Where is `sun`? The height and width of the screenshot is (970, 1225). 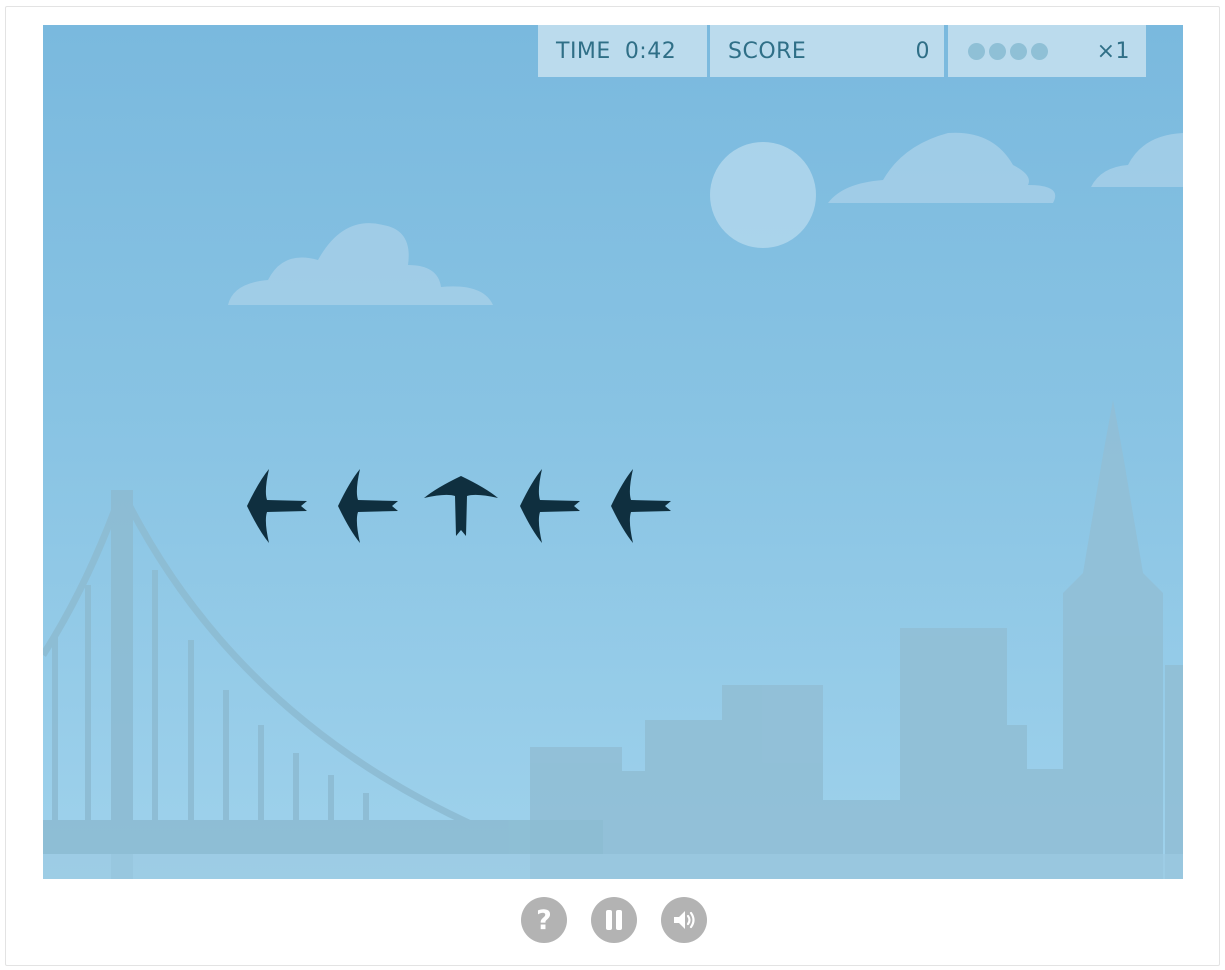
sun is located at coordinates (763, 195).